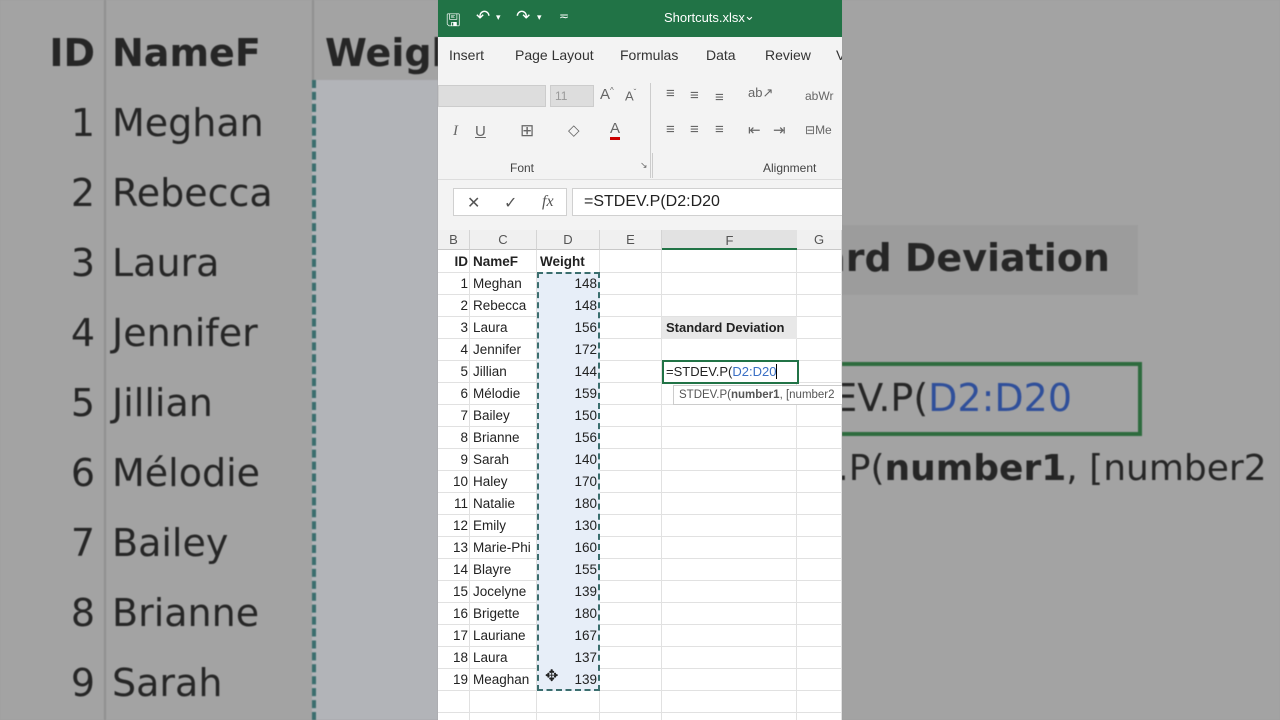 The image size is (1280, 720). What do you see at coordinates (839, 55) in the screenshot?
I see `tab-view: V` at bounding box center [839, 55].